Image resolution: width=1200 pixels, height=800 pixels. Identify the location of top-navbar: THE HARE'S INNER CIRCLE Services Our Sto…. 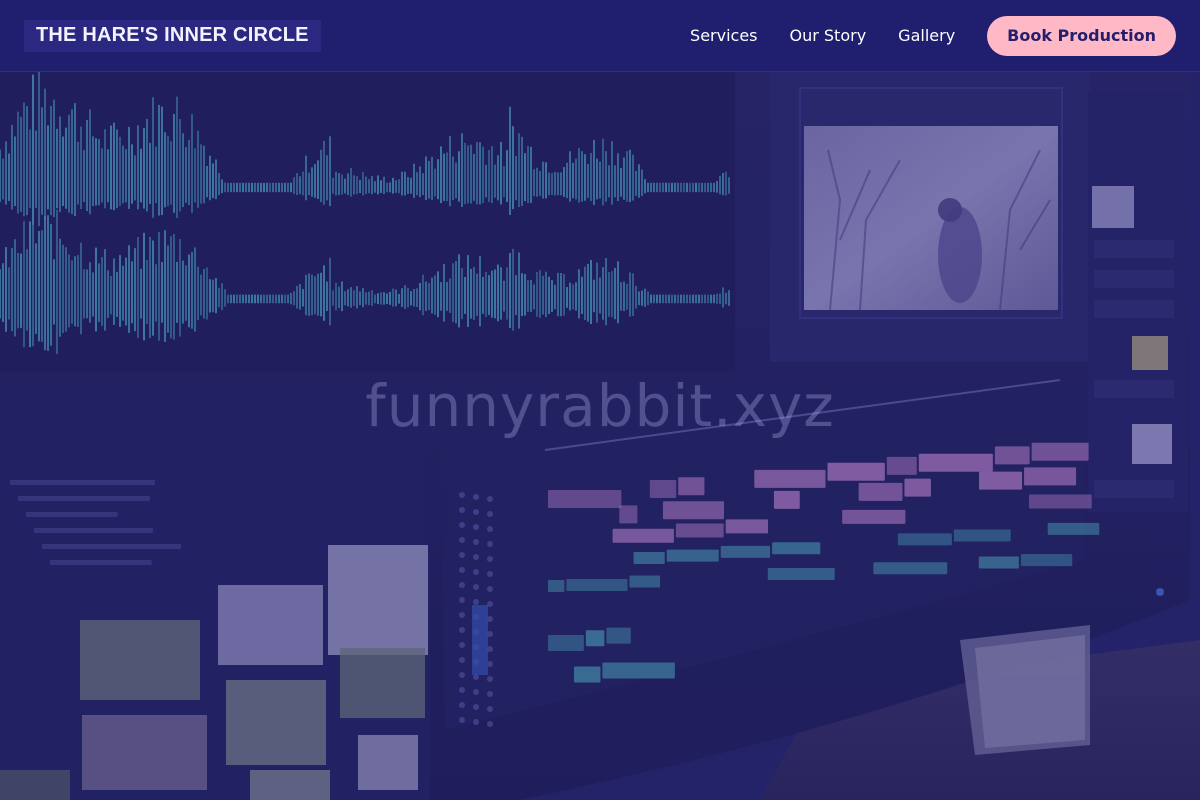
(600, 36).